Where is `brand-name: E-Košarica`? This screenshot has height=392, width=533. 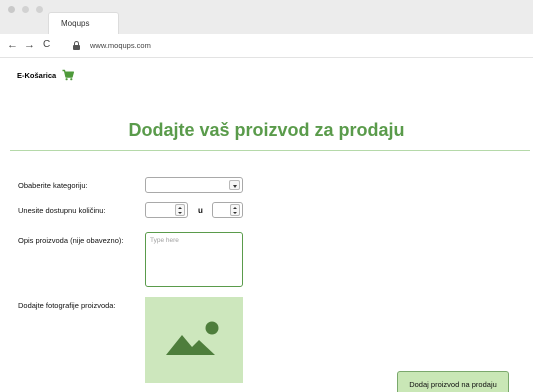
brand-name: E-Košarica is located at coordinates (36, 75).